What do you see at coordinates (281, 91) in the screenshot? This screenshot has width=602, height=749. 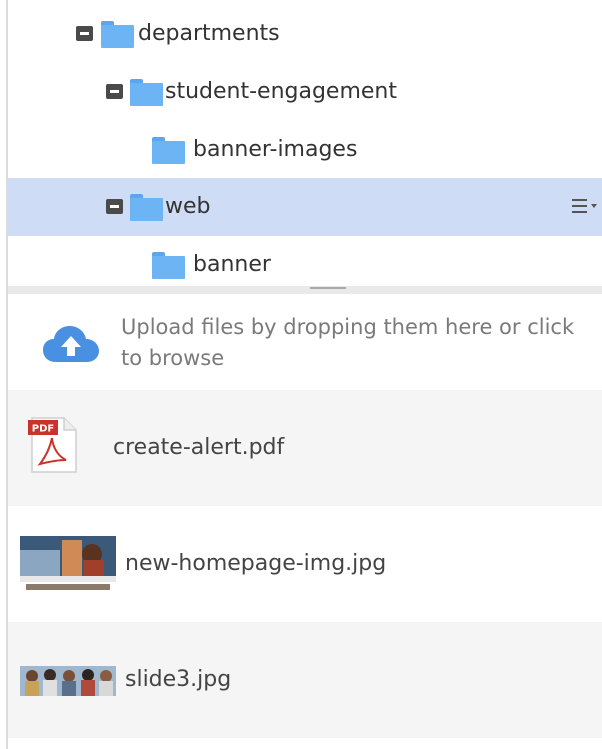 I see `tree-node-label: student-engagement` at bounding box center [281, 91].